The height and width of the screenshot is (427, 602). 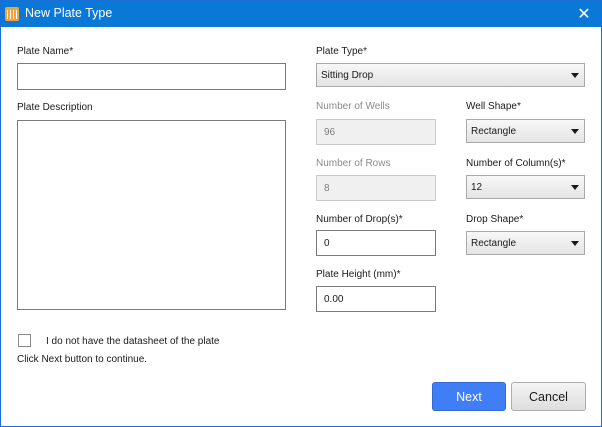 I want to click on cancel-button: Cancel, so click(x=548, y=396).